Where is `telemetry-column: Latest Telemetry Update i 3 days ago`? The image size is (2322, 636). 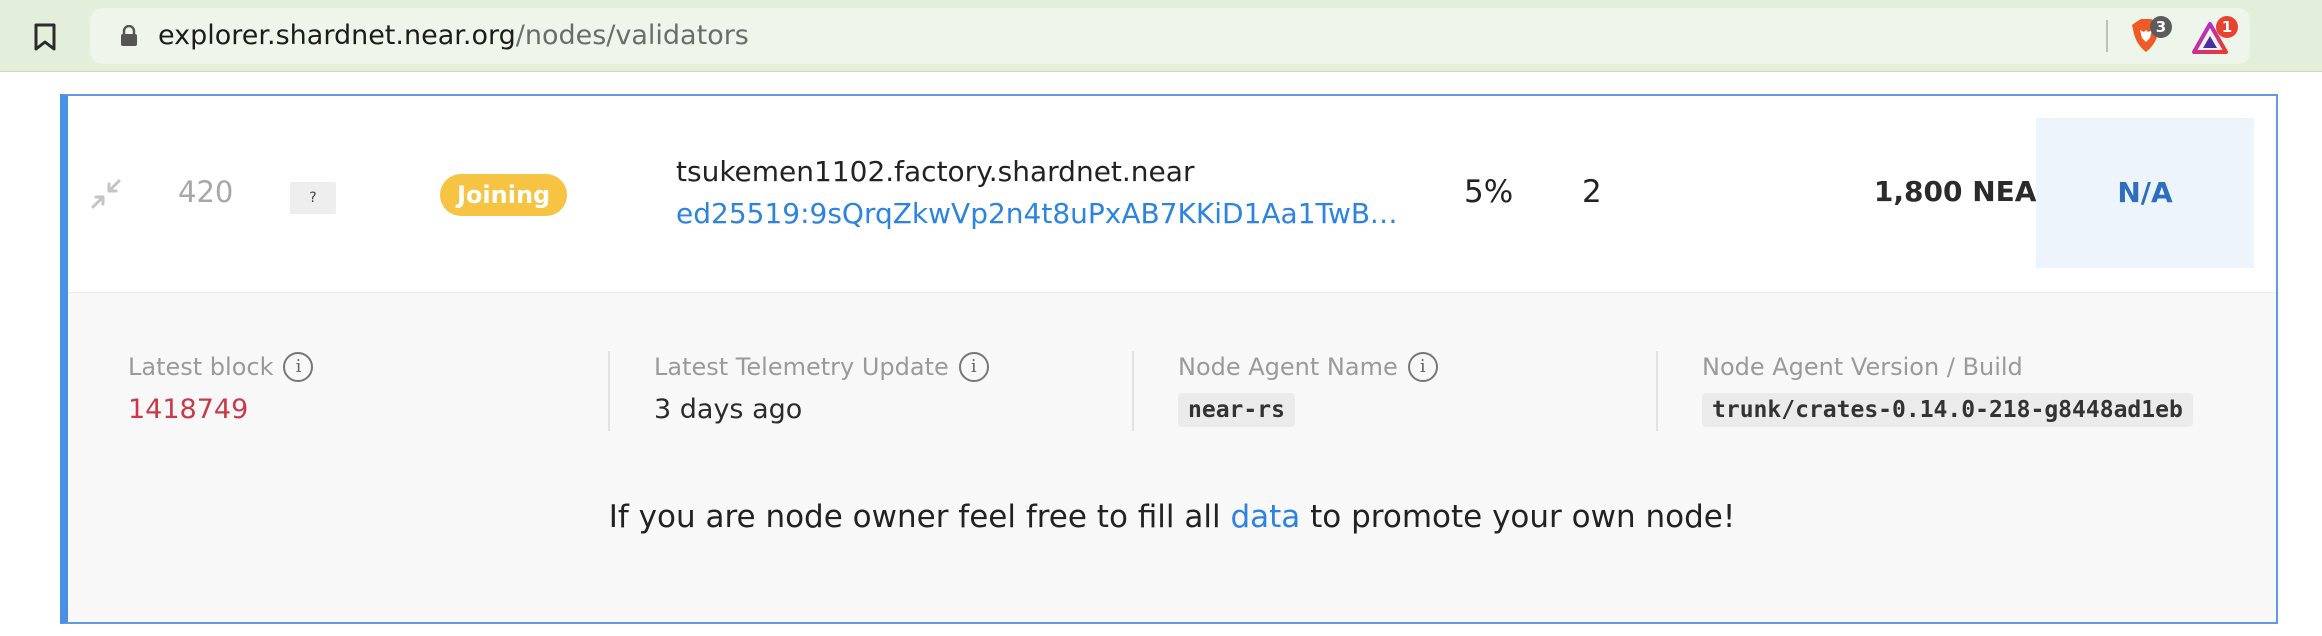
telemetry-column: Latest Telemetry Update i 3 days ago is located at coordinates (870, 391).